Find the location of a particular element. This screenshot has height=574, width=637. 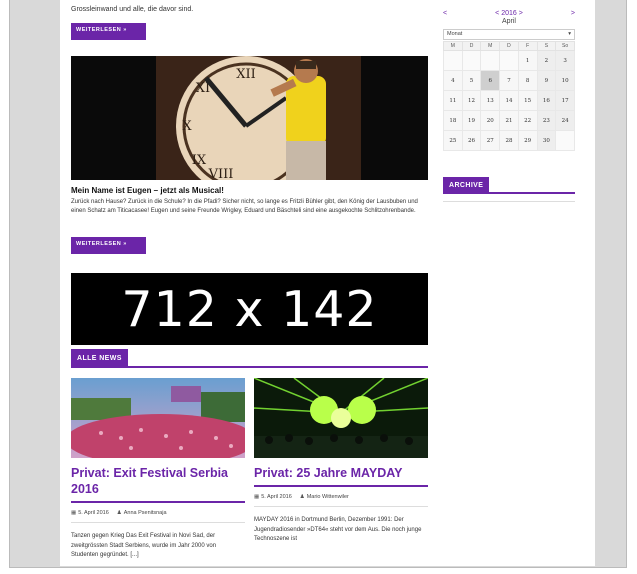

calendar-nav: < < 2016 > April > is located at coordinates (509, 18).